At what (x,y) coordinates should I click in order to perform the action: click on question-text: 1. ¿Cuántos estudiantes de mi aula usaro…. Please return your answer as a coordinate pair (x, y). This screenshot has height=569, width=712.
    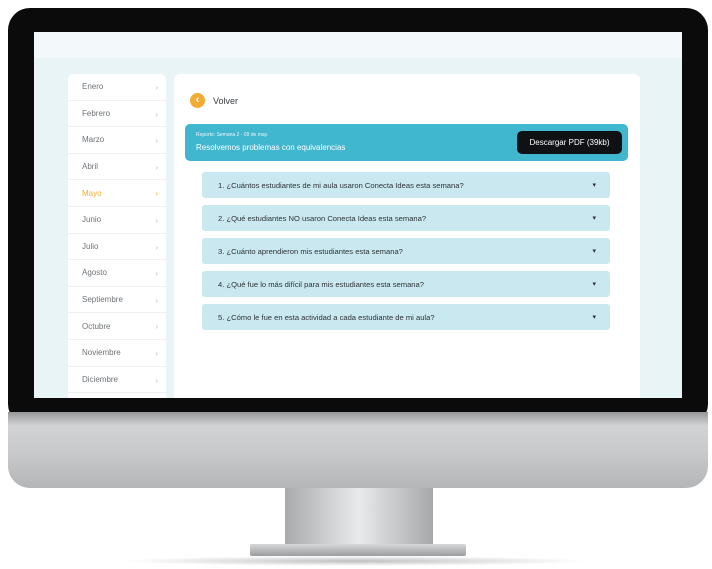
    Looking at the image, I should click on (341, 185).